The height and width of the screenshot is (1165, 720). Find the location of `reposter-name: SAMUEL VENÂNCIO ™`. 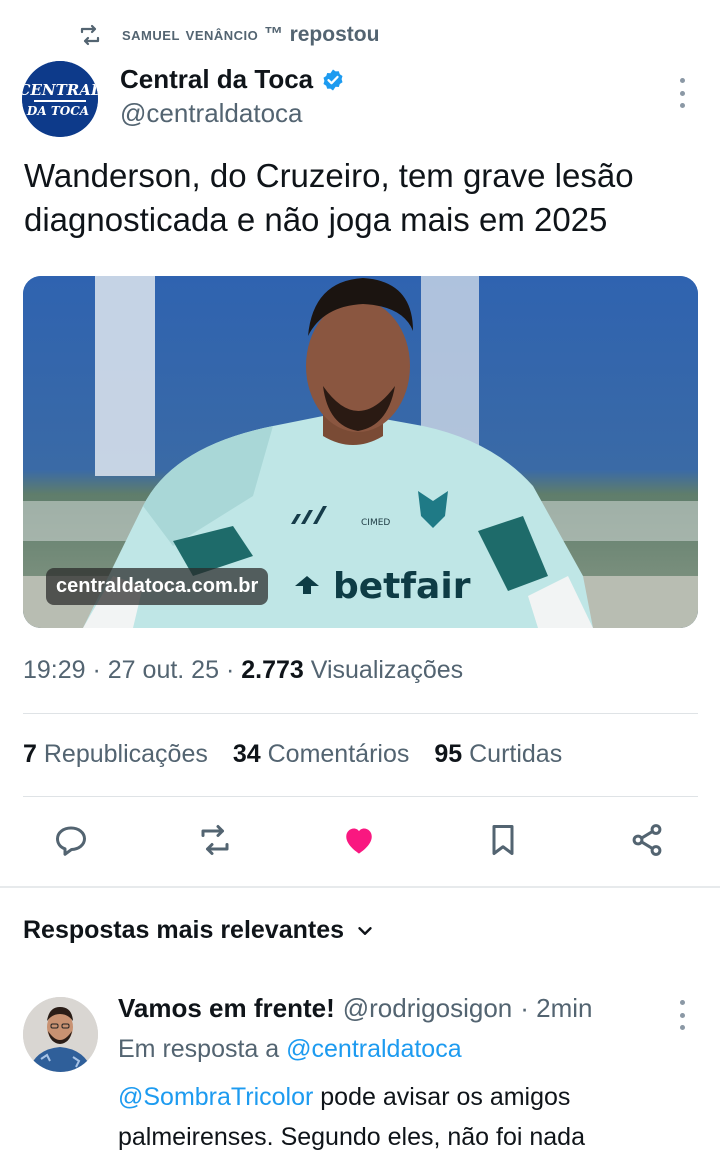

reposter-name: SAMUEL VENÂNCIO ™ is located at coordinates (203, 34).